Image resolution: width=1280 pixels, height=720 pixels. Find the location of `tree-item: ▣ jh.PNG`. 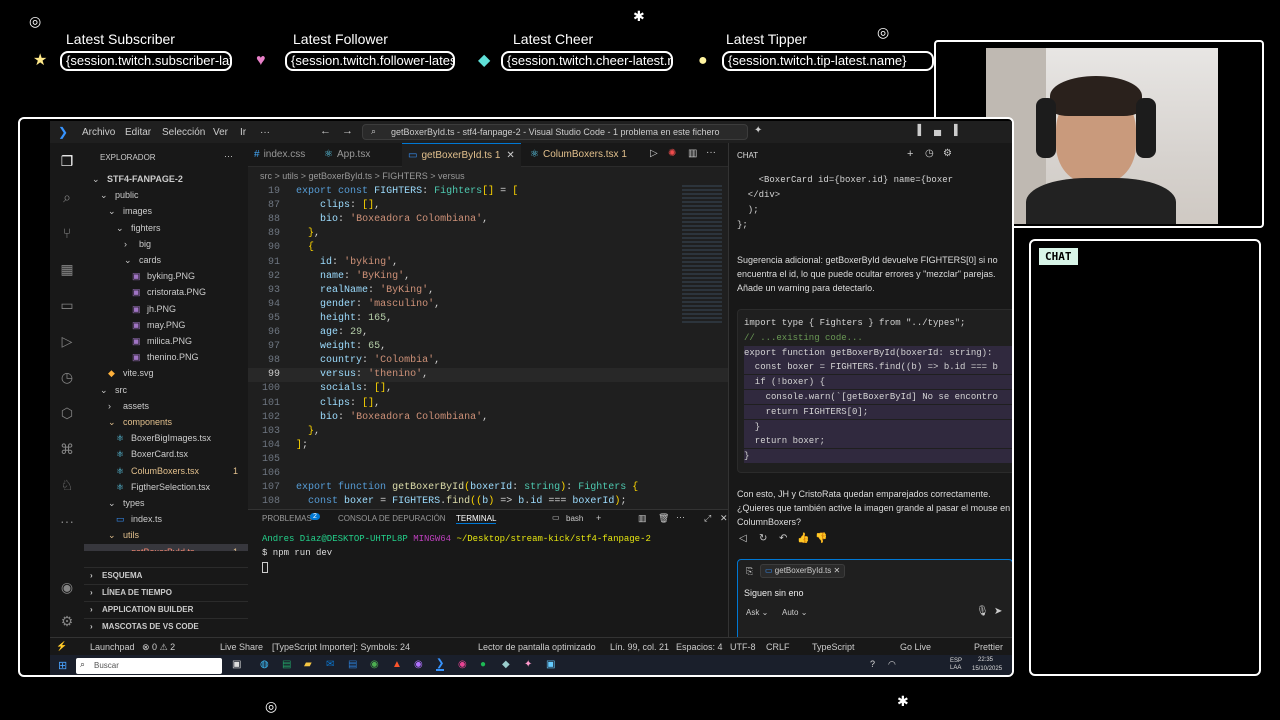

tree-item: ▣ jh.PNG is located at coordinates (166, 309).